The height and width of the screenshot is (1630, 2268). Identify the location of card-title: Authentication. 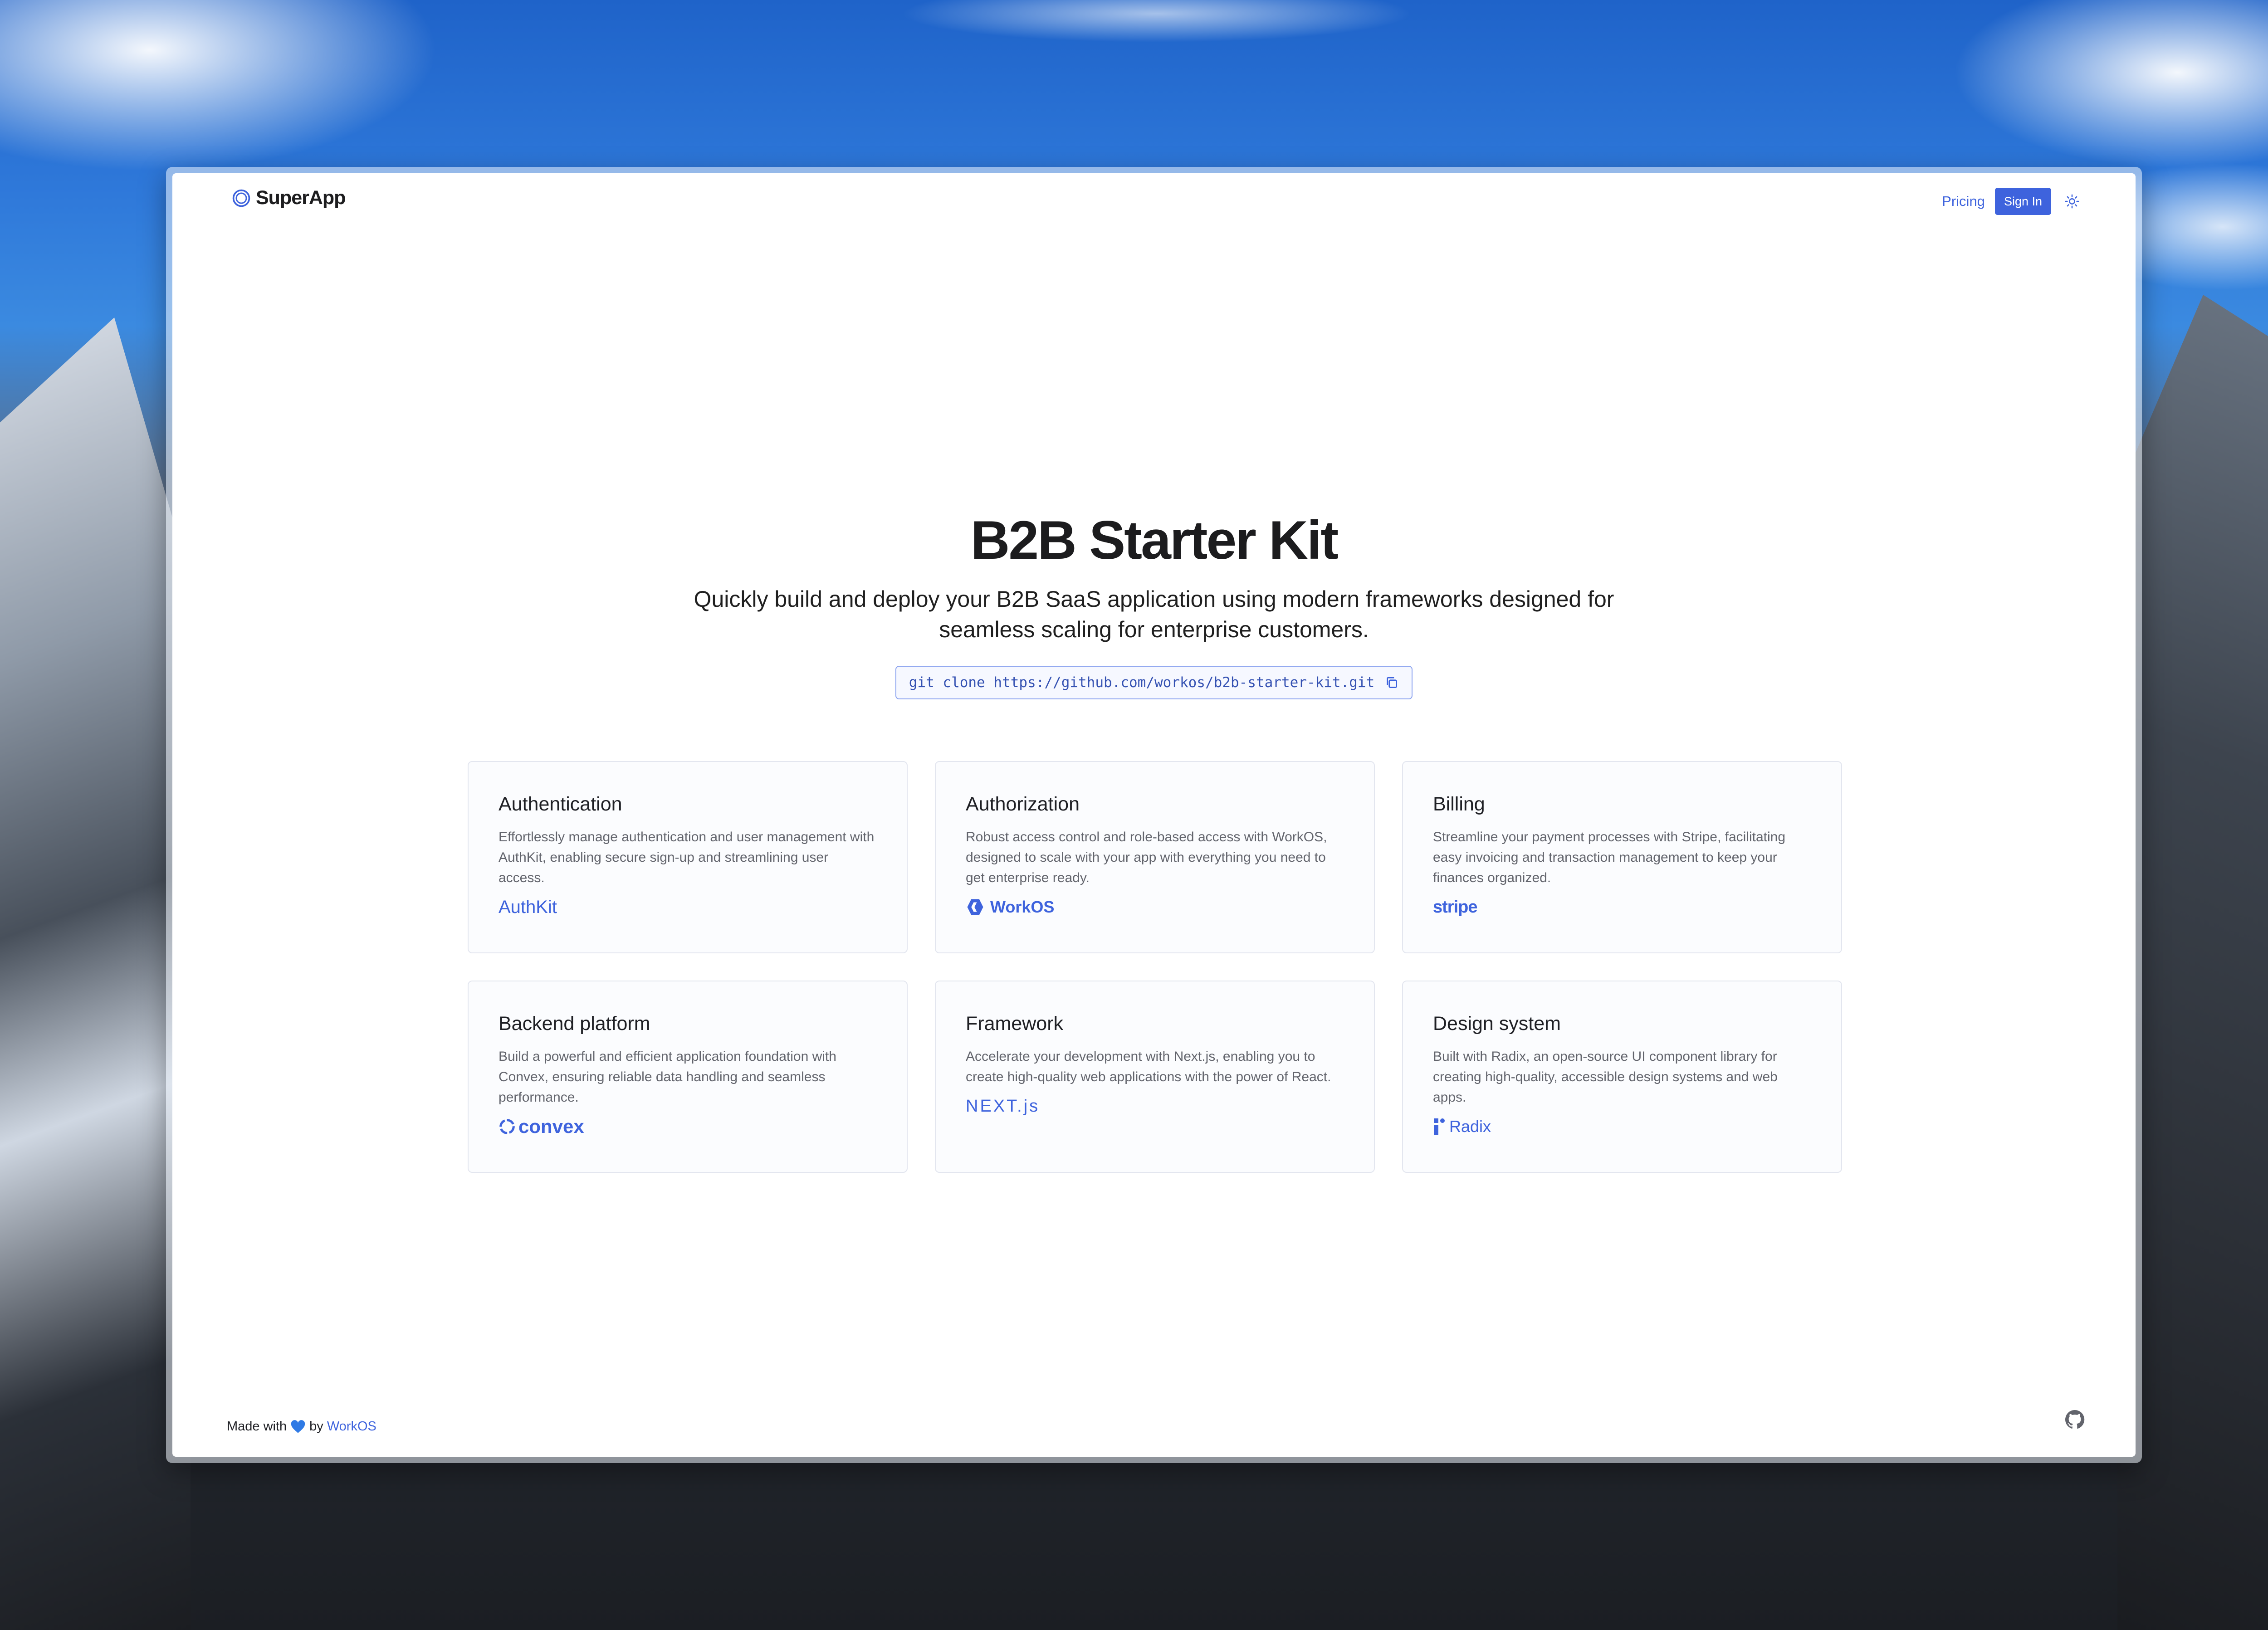
(561, 804).